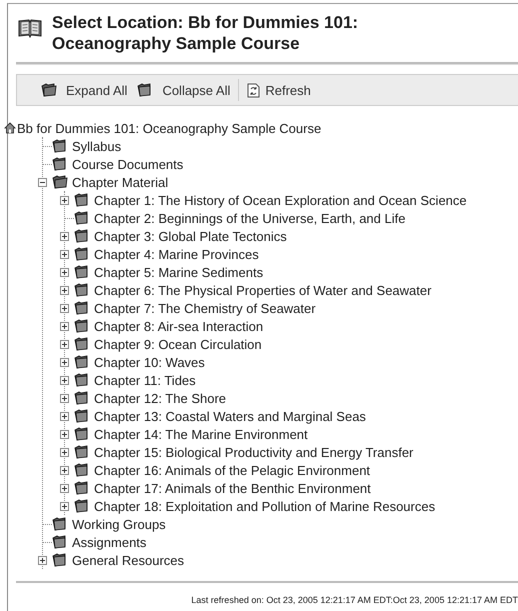 The width and height of the screenshot is (518, 611). What do you see at coordinates (128, 560) in the screenshot?
I see `tree-item: General Resources` at bounding box center [128, 560].